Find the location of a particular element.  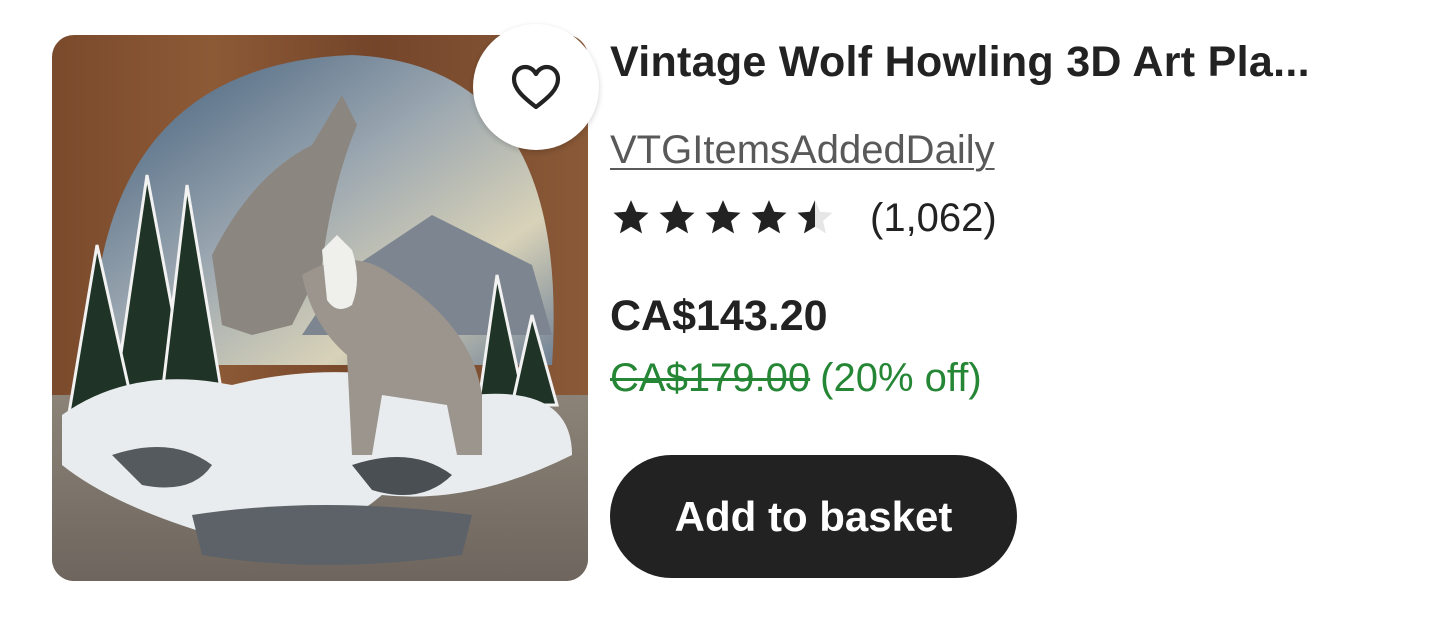

original-price-row: CA$179.00 (20% off) is located at coordinates (796, 378).